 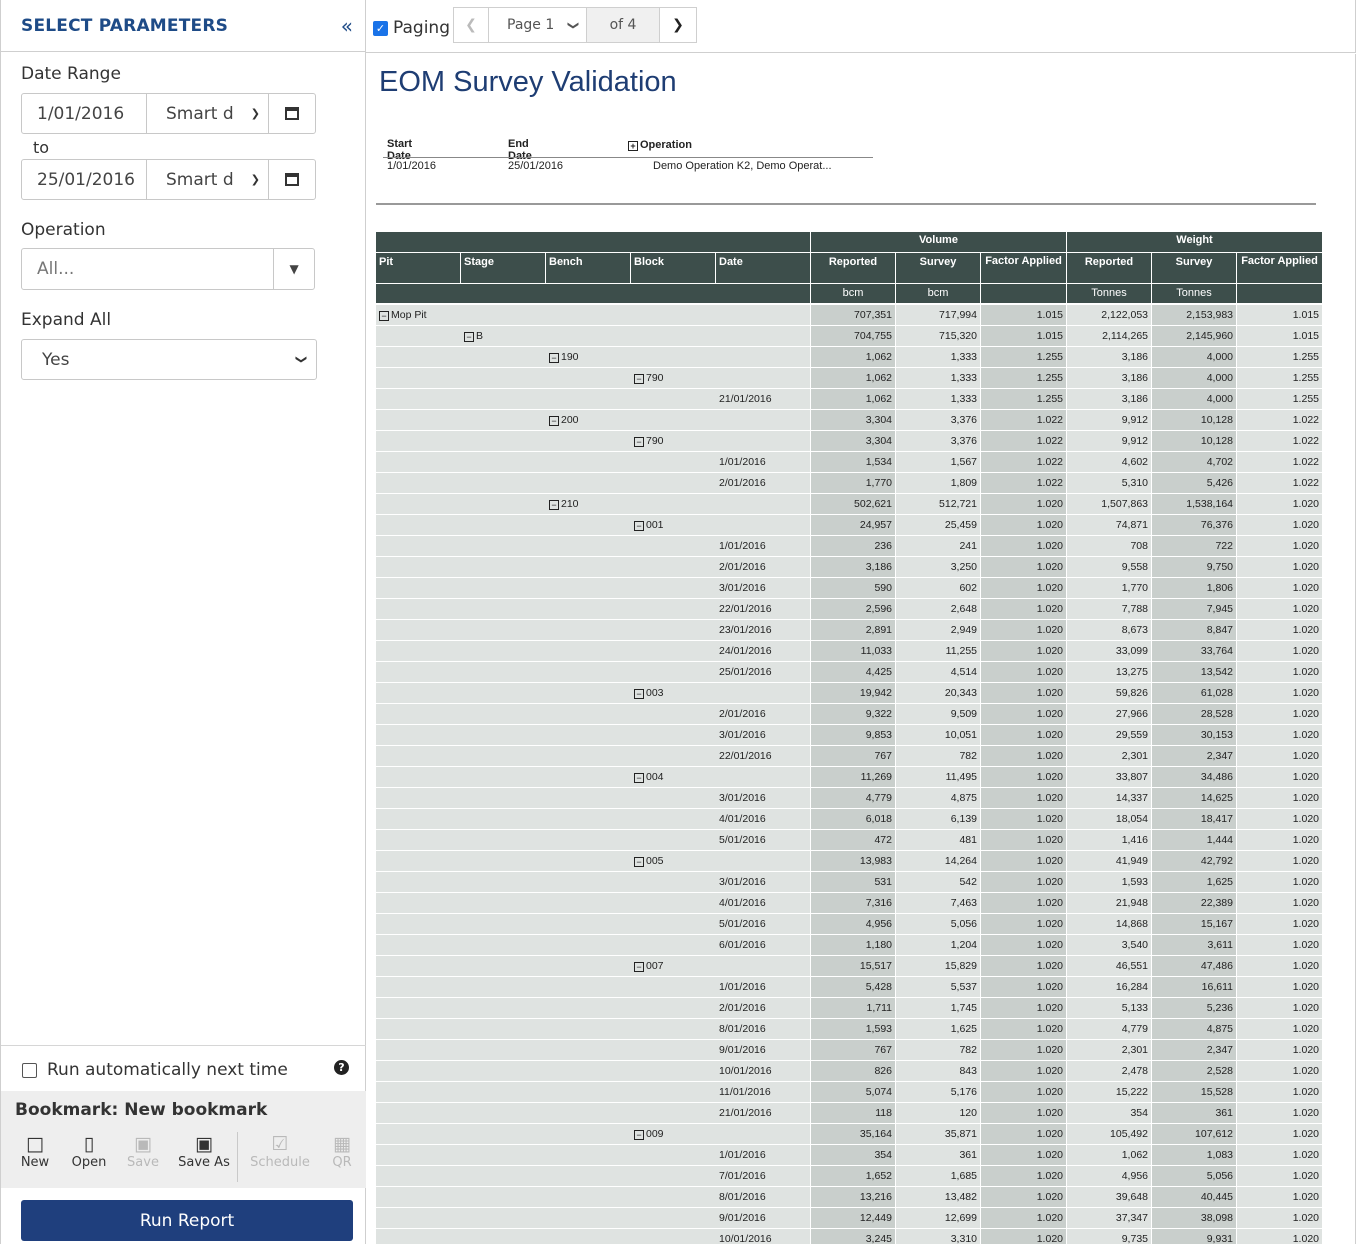 I want to click on weight-factor-cell: 1.020, so click(x=1279, y=819).